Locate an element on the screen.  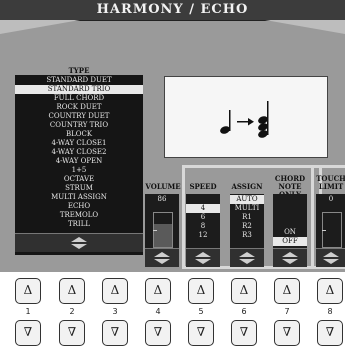
assign-list: AUTO MULTI R1 R2 R3 is located at coordinates (247, 230).